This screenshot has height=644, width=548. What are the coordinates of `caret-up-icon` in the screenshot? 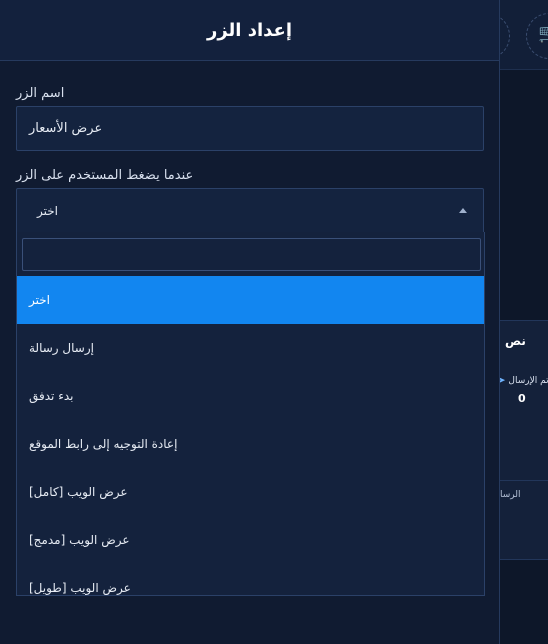 It's located at (463, 210).